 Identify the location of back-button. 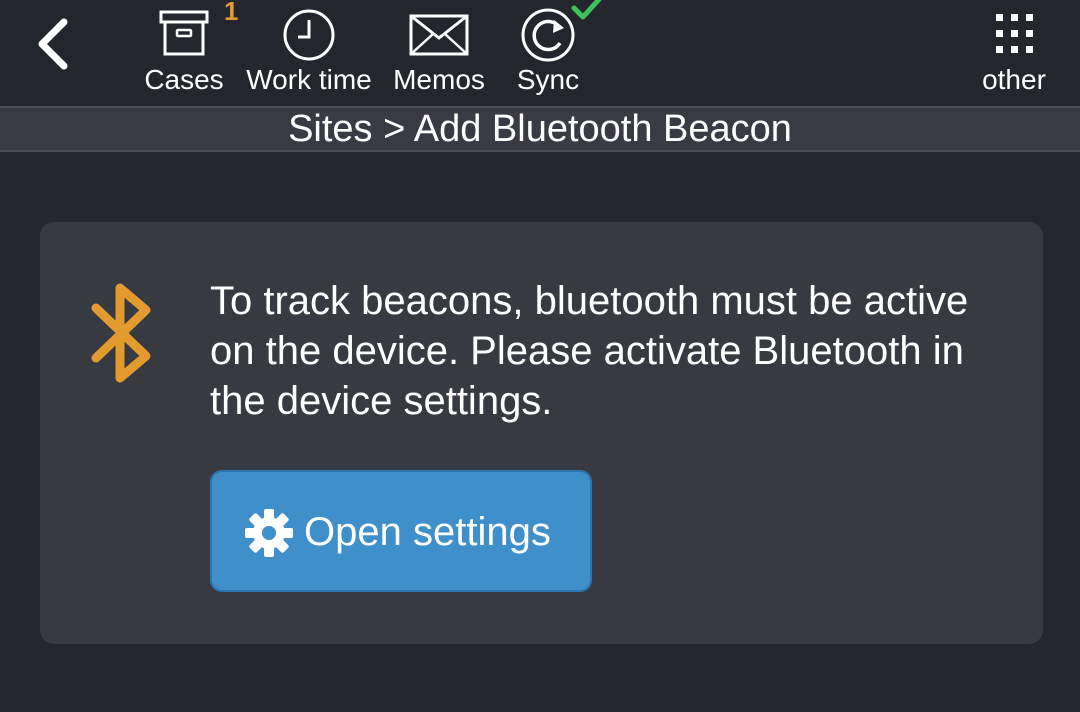
(54, 44).